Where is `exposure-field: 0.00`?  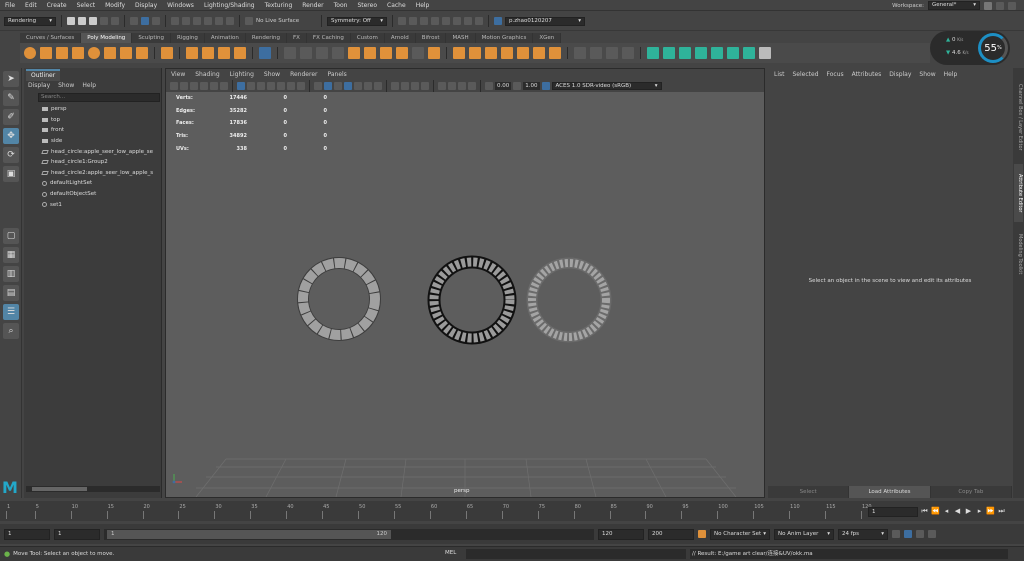 exposure-field: 0.00 is located at coordinates (503, 85).